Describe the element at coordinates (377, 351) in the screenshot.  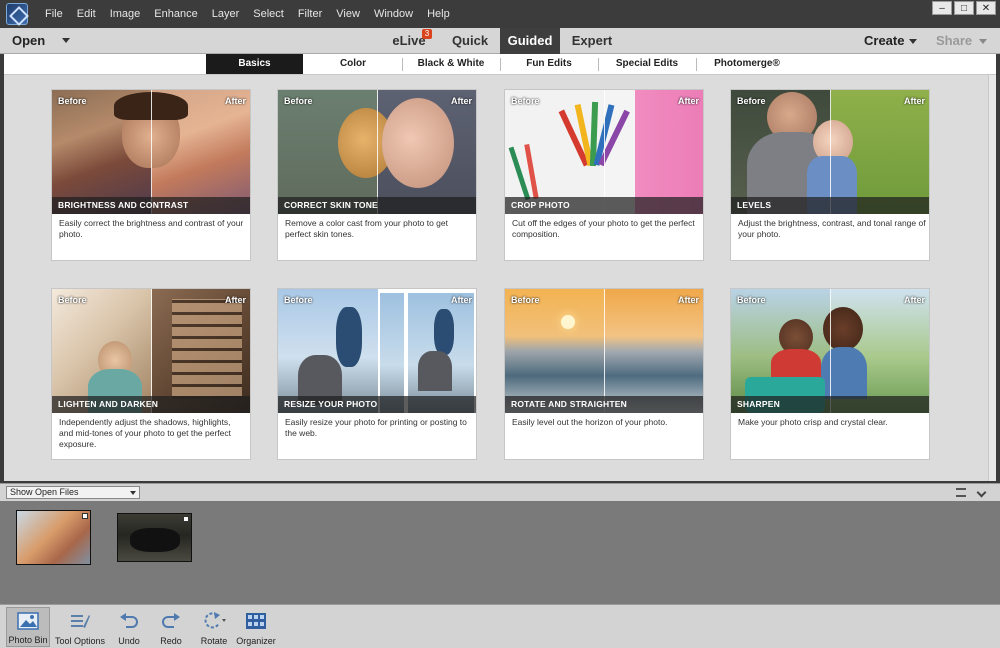
I see `card-thumbnail: Before After RESIZE YOUR PHOTO` at that location.